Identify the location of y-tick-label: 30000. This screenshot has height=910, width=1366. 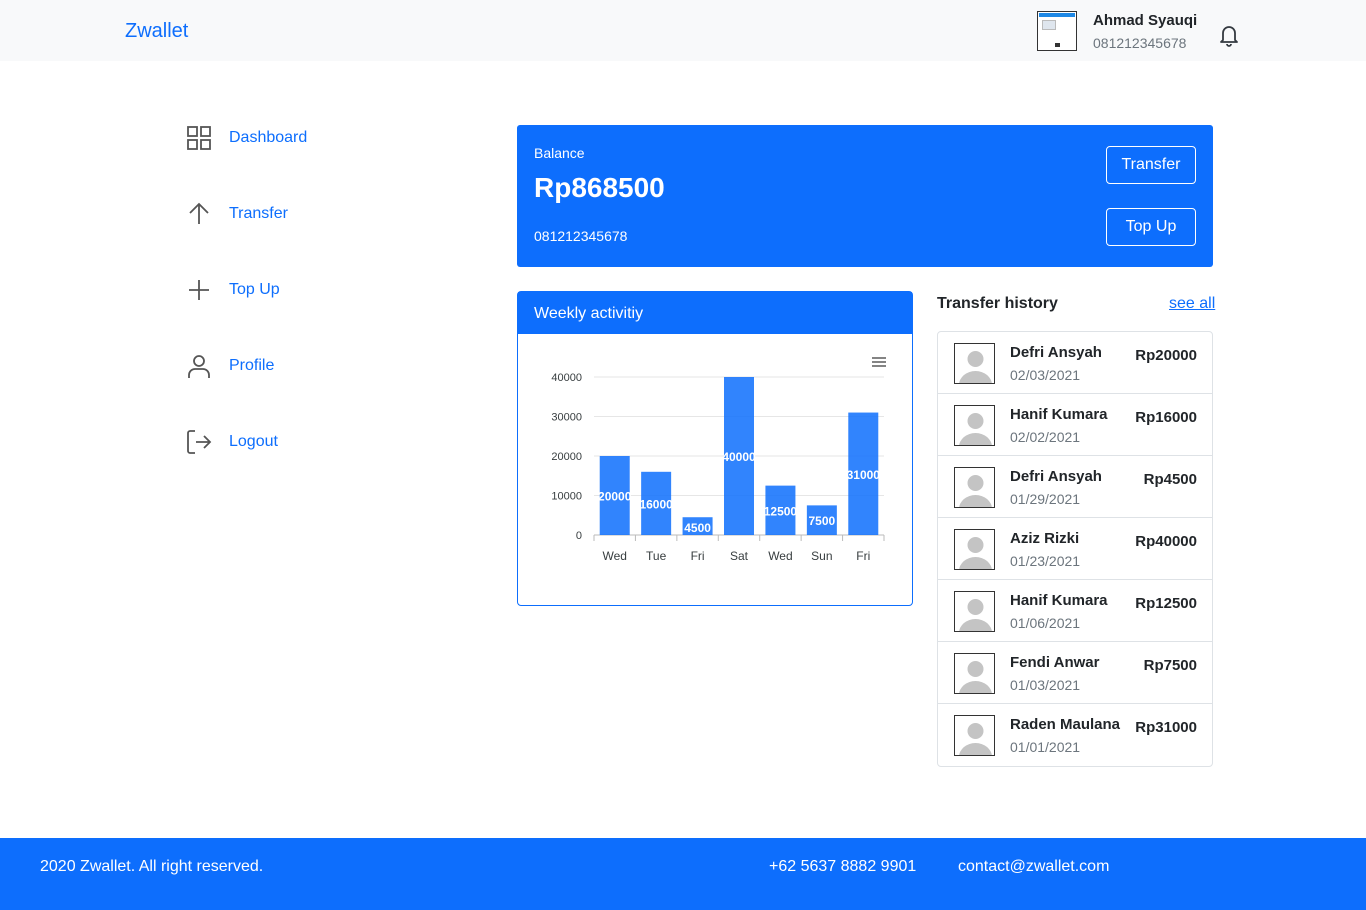
(566, 418).